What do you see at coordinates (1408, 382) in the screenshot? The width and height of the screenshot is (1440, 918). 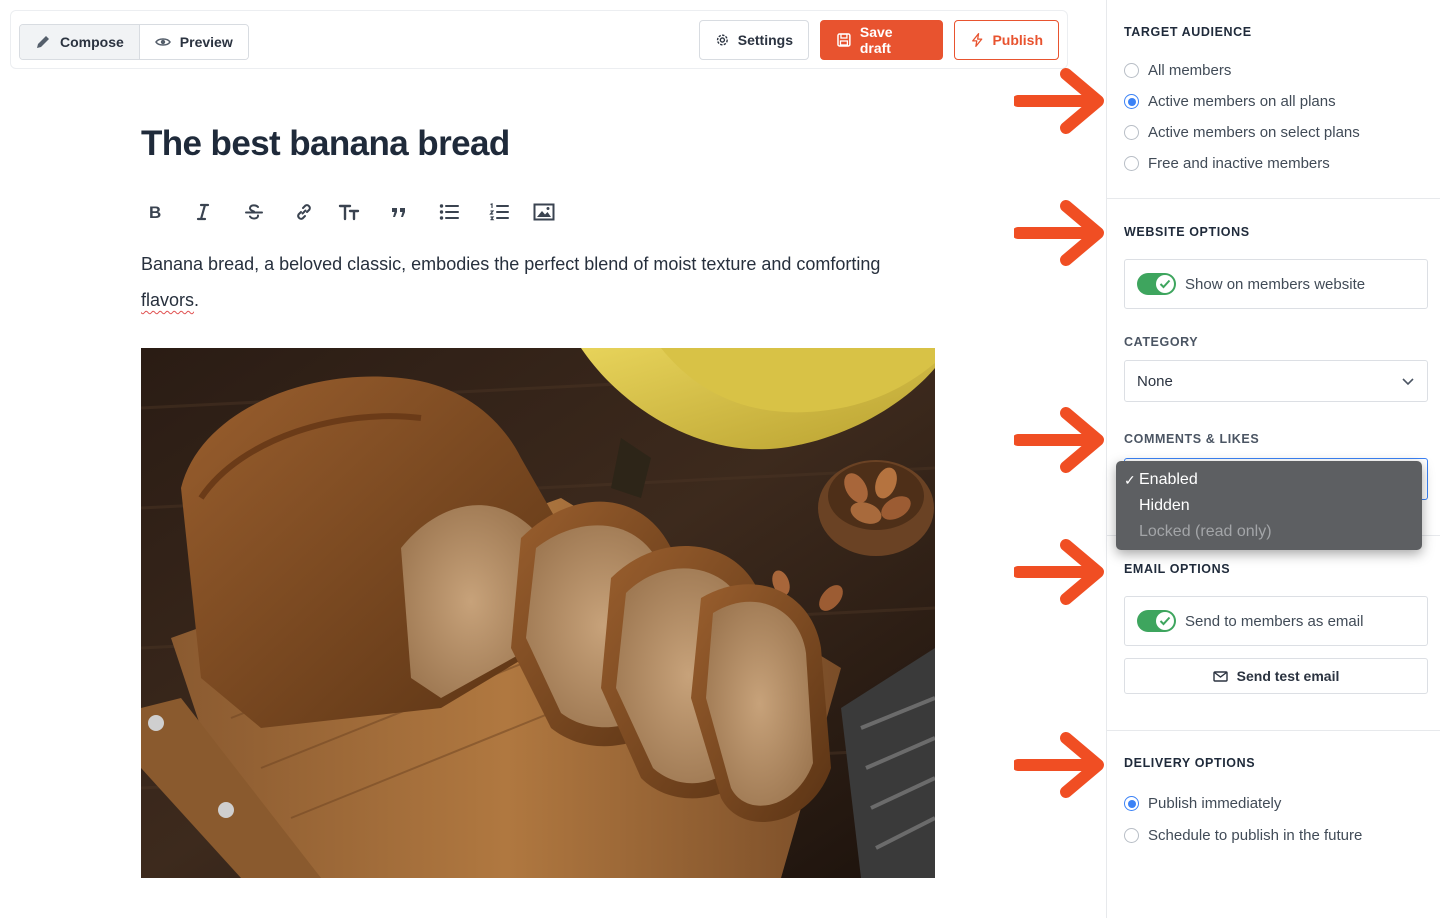 I see `chevron-down-icon` at bounding box center [1408, 382].